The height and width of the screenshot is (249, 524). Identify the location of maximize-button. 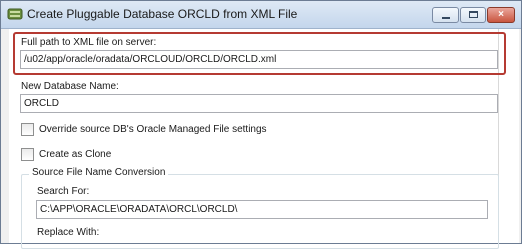
(473, 15).